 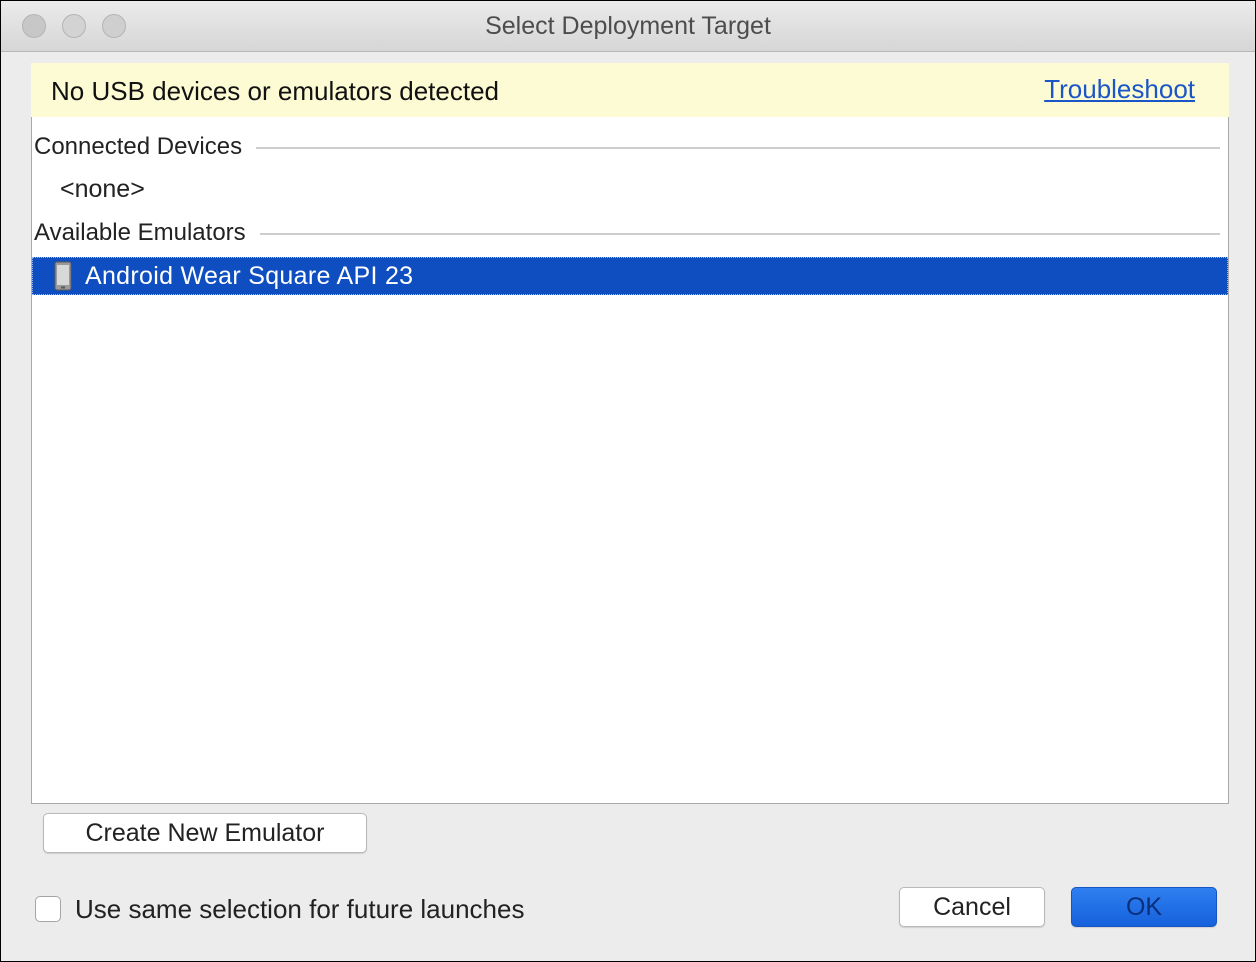 I want to click on connected-devices-header: Connected Devices, so click(x=627, y=147).